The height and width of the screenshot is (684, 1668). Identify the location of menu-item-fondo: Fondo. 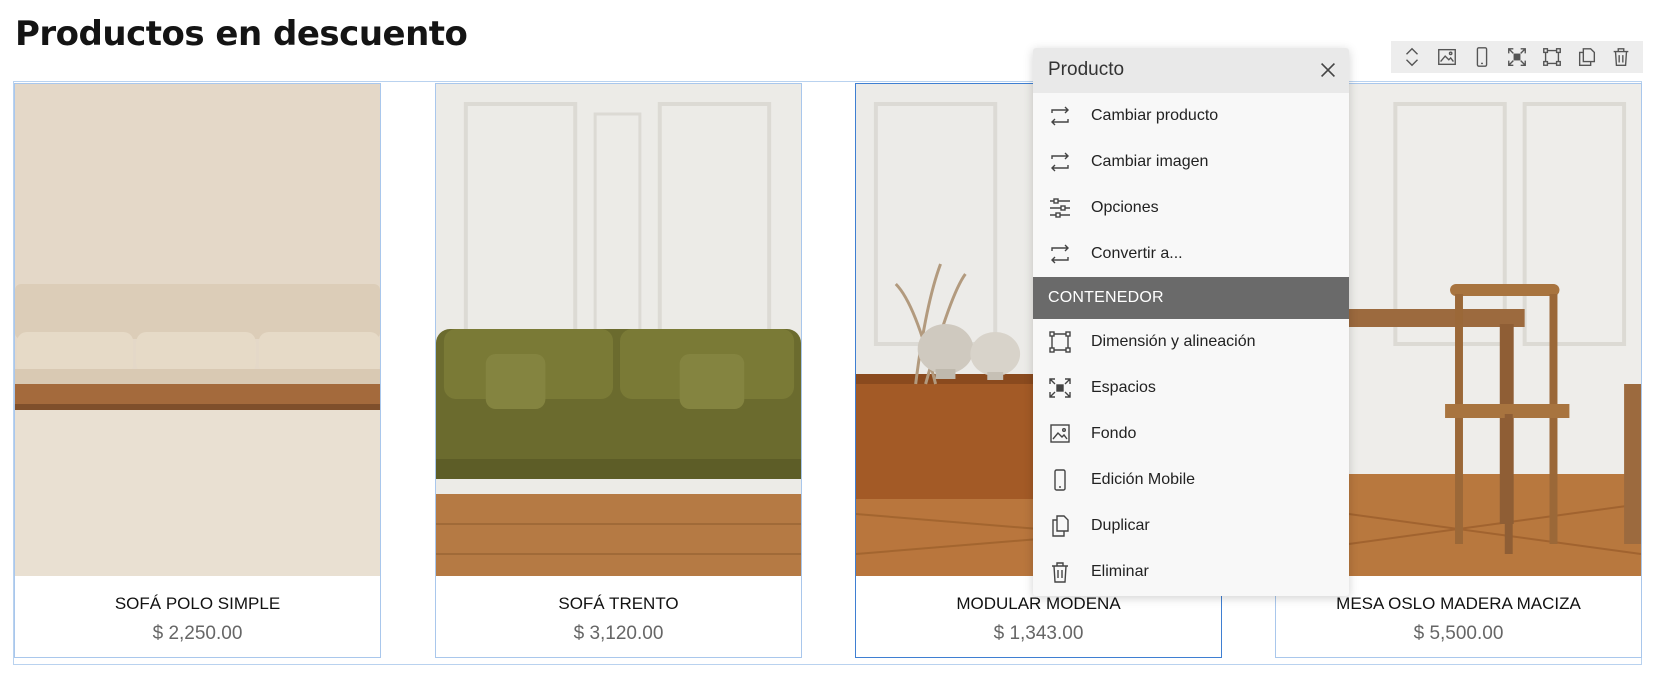
(1191, 434).